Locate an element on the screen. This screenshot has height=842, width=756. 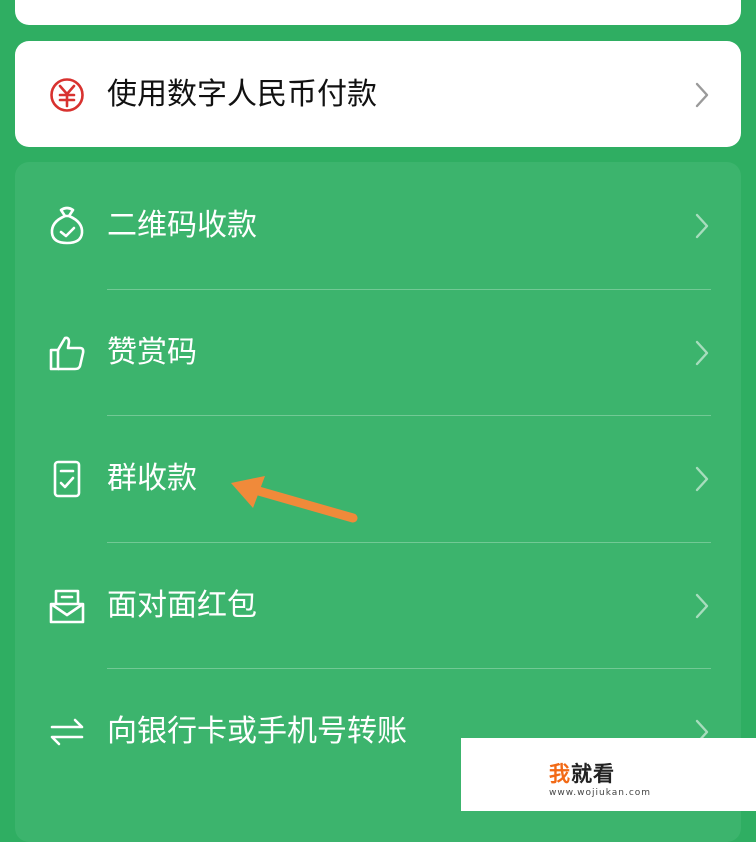
money-bag-icon is located at coordinates (67, 226).